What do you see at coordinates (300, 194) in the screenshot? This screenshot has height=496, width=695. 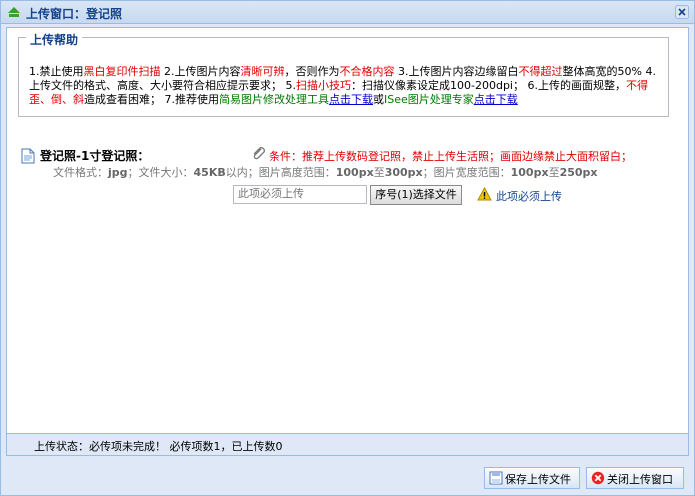 I see `upload-file-field` at bounding box center [300, 194].